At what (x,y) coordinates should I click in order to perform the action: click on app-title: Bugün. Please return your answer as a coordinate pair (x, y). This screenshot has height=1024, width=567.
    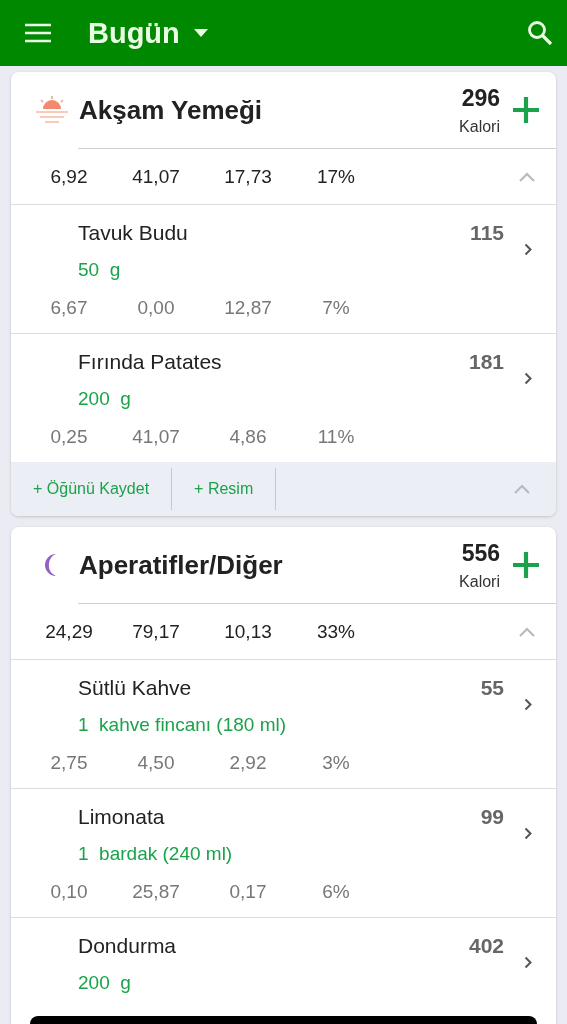
    Looking at the image, I should click on (134, 33).